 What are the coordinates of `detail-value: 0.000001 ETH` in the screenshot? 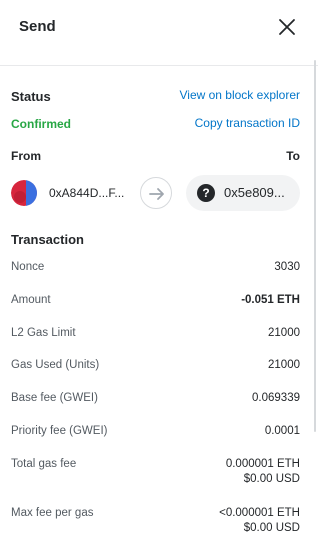 It's located at (262, 464).